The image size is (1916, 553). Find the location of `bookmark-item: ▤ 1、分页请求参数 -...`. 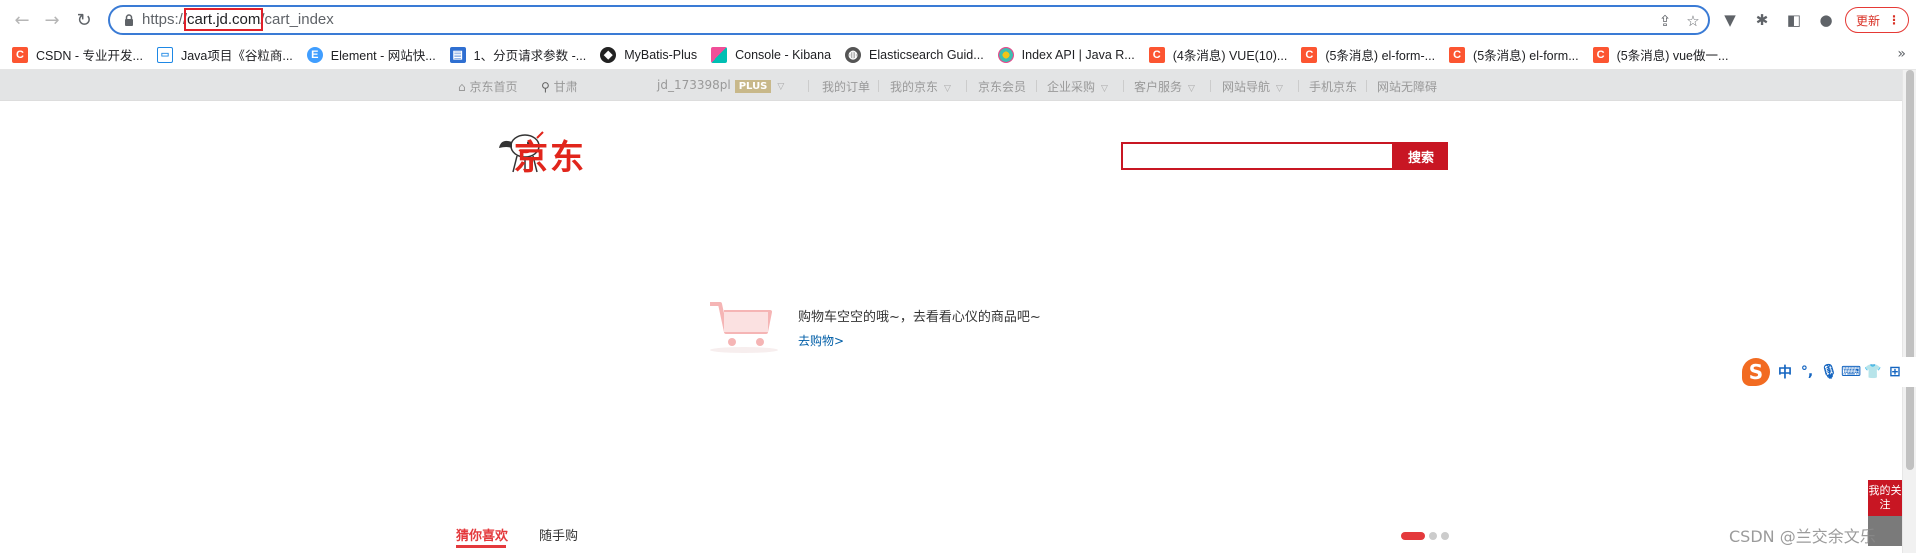

bookmark-item: ▤ 1、分页请求参数 -... is located at coordinates (518, 54).